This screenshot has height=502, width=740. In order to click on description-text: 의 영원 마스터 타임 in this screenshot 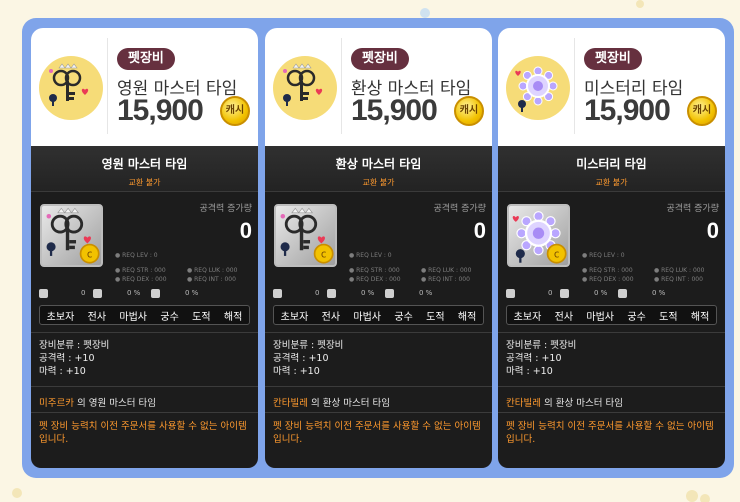, I will do `click(114, 403)`.